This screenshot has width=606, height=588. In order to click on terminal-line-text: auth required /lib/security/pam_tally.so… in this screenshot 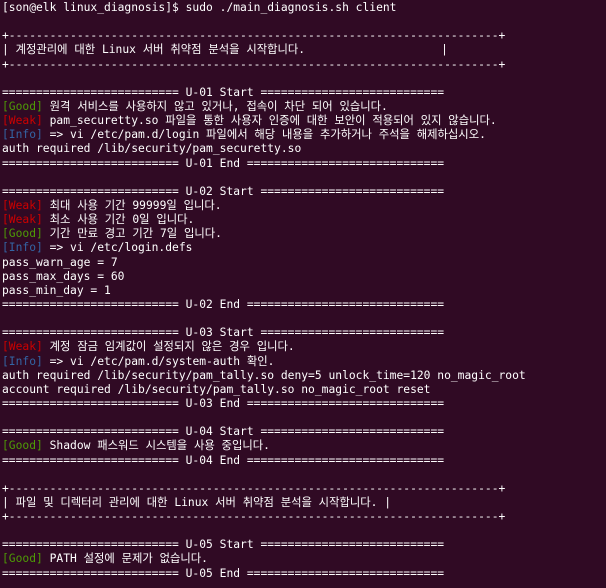, I will do `click(264, 375)`.